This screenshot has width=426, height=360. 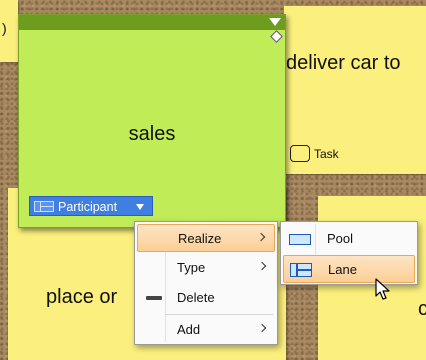 I want to click on menu-item-delete: Delete, so click(x=206, y=298).